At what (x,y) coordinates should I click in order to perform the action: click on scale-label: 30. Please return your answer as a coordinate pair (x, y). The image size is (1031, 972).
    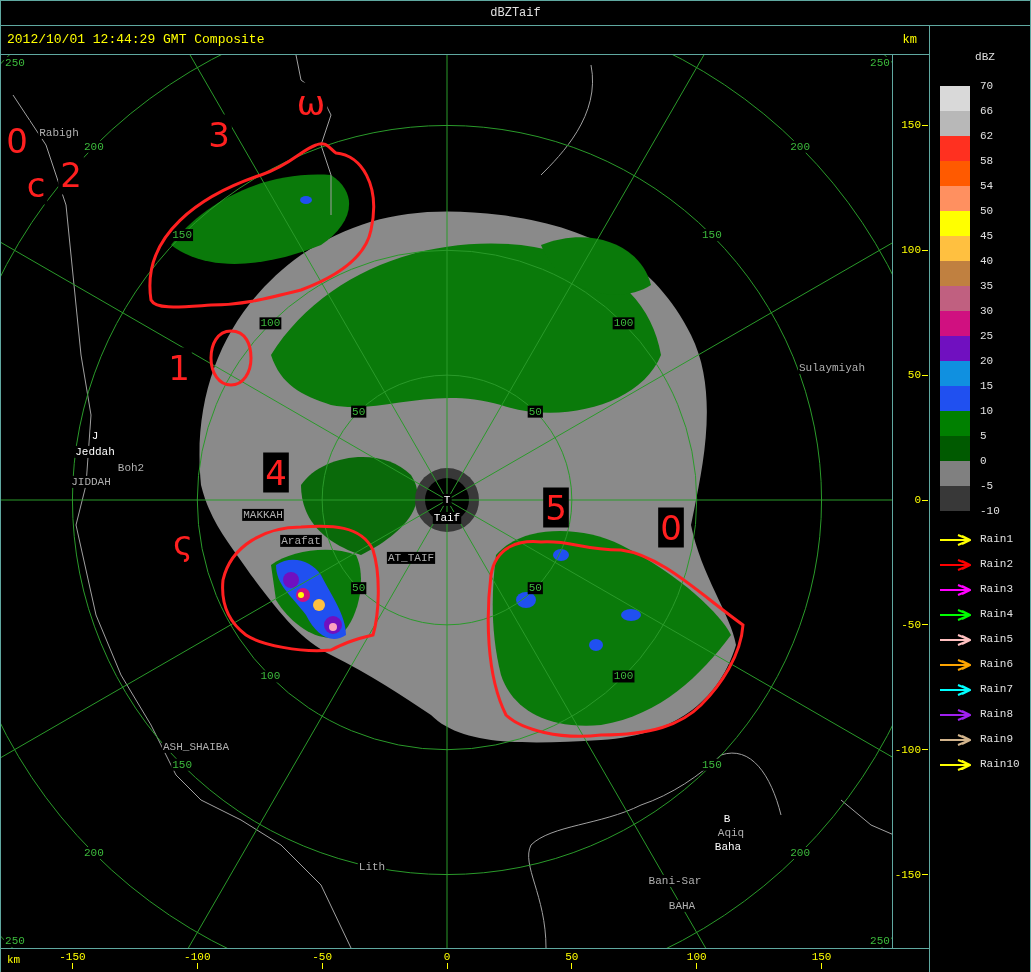
    Looking at the image, I should click on (987, 311).